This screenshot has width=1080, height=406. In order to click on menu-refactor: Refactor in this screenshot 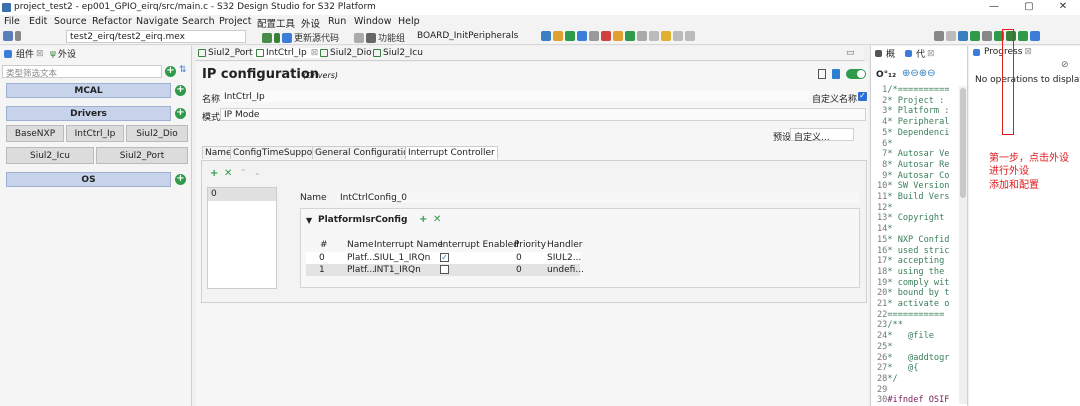, I will do `click(112, 21)`.